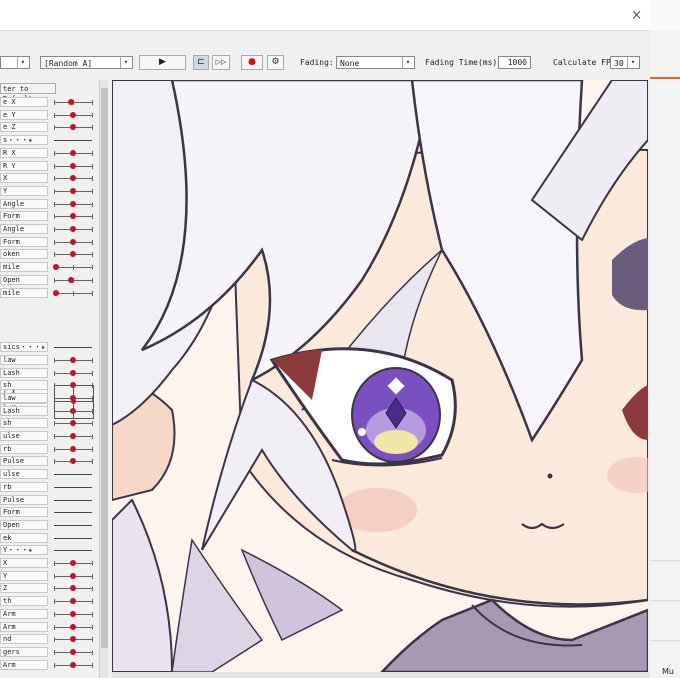 The width and height of the screenshot is (680, 678). I want to click on fading-select: None ▾, so click(375, 62).